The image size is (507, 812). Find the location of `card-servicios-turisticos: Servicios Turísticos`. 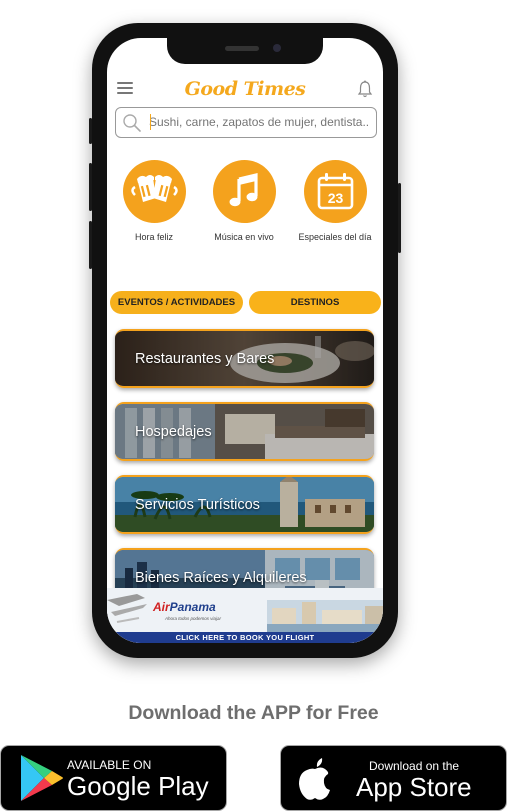

card-servicios-turisticos: Servicios Turísticos is located at coordinates (244, 504).